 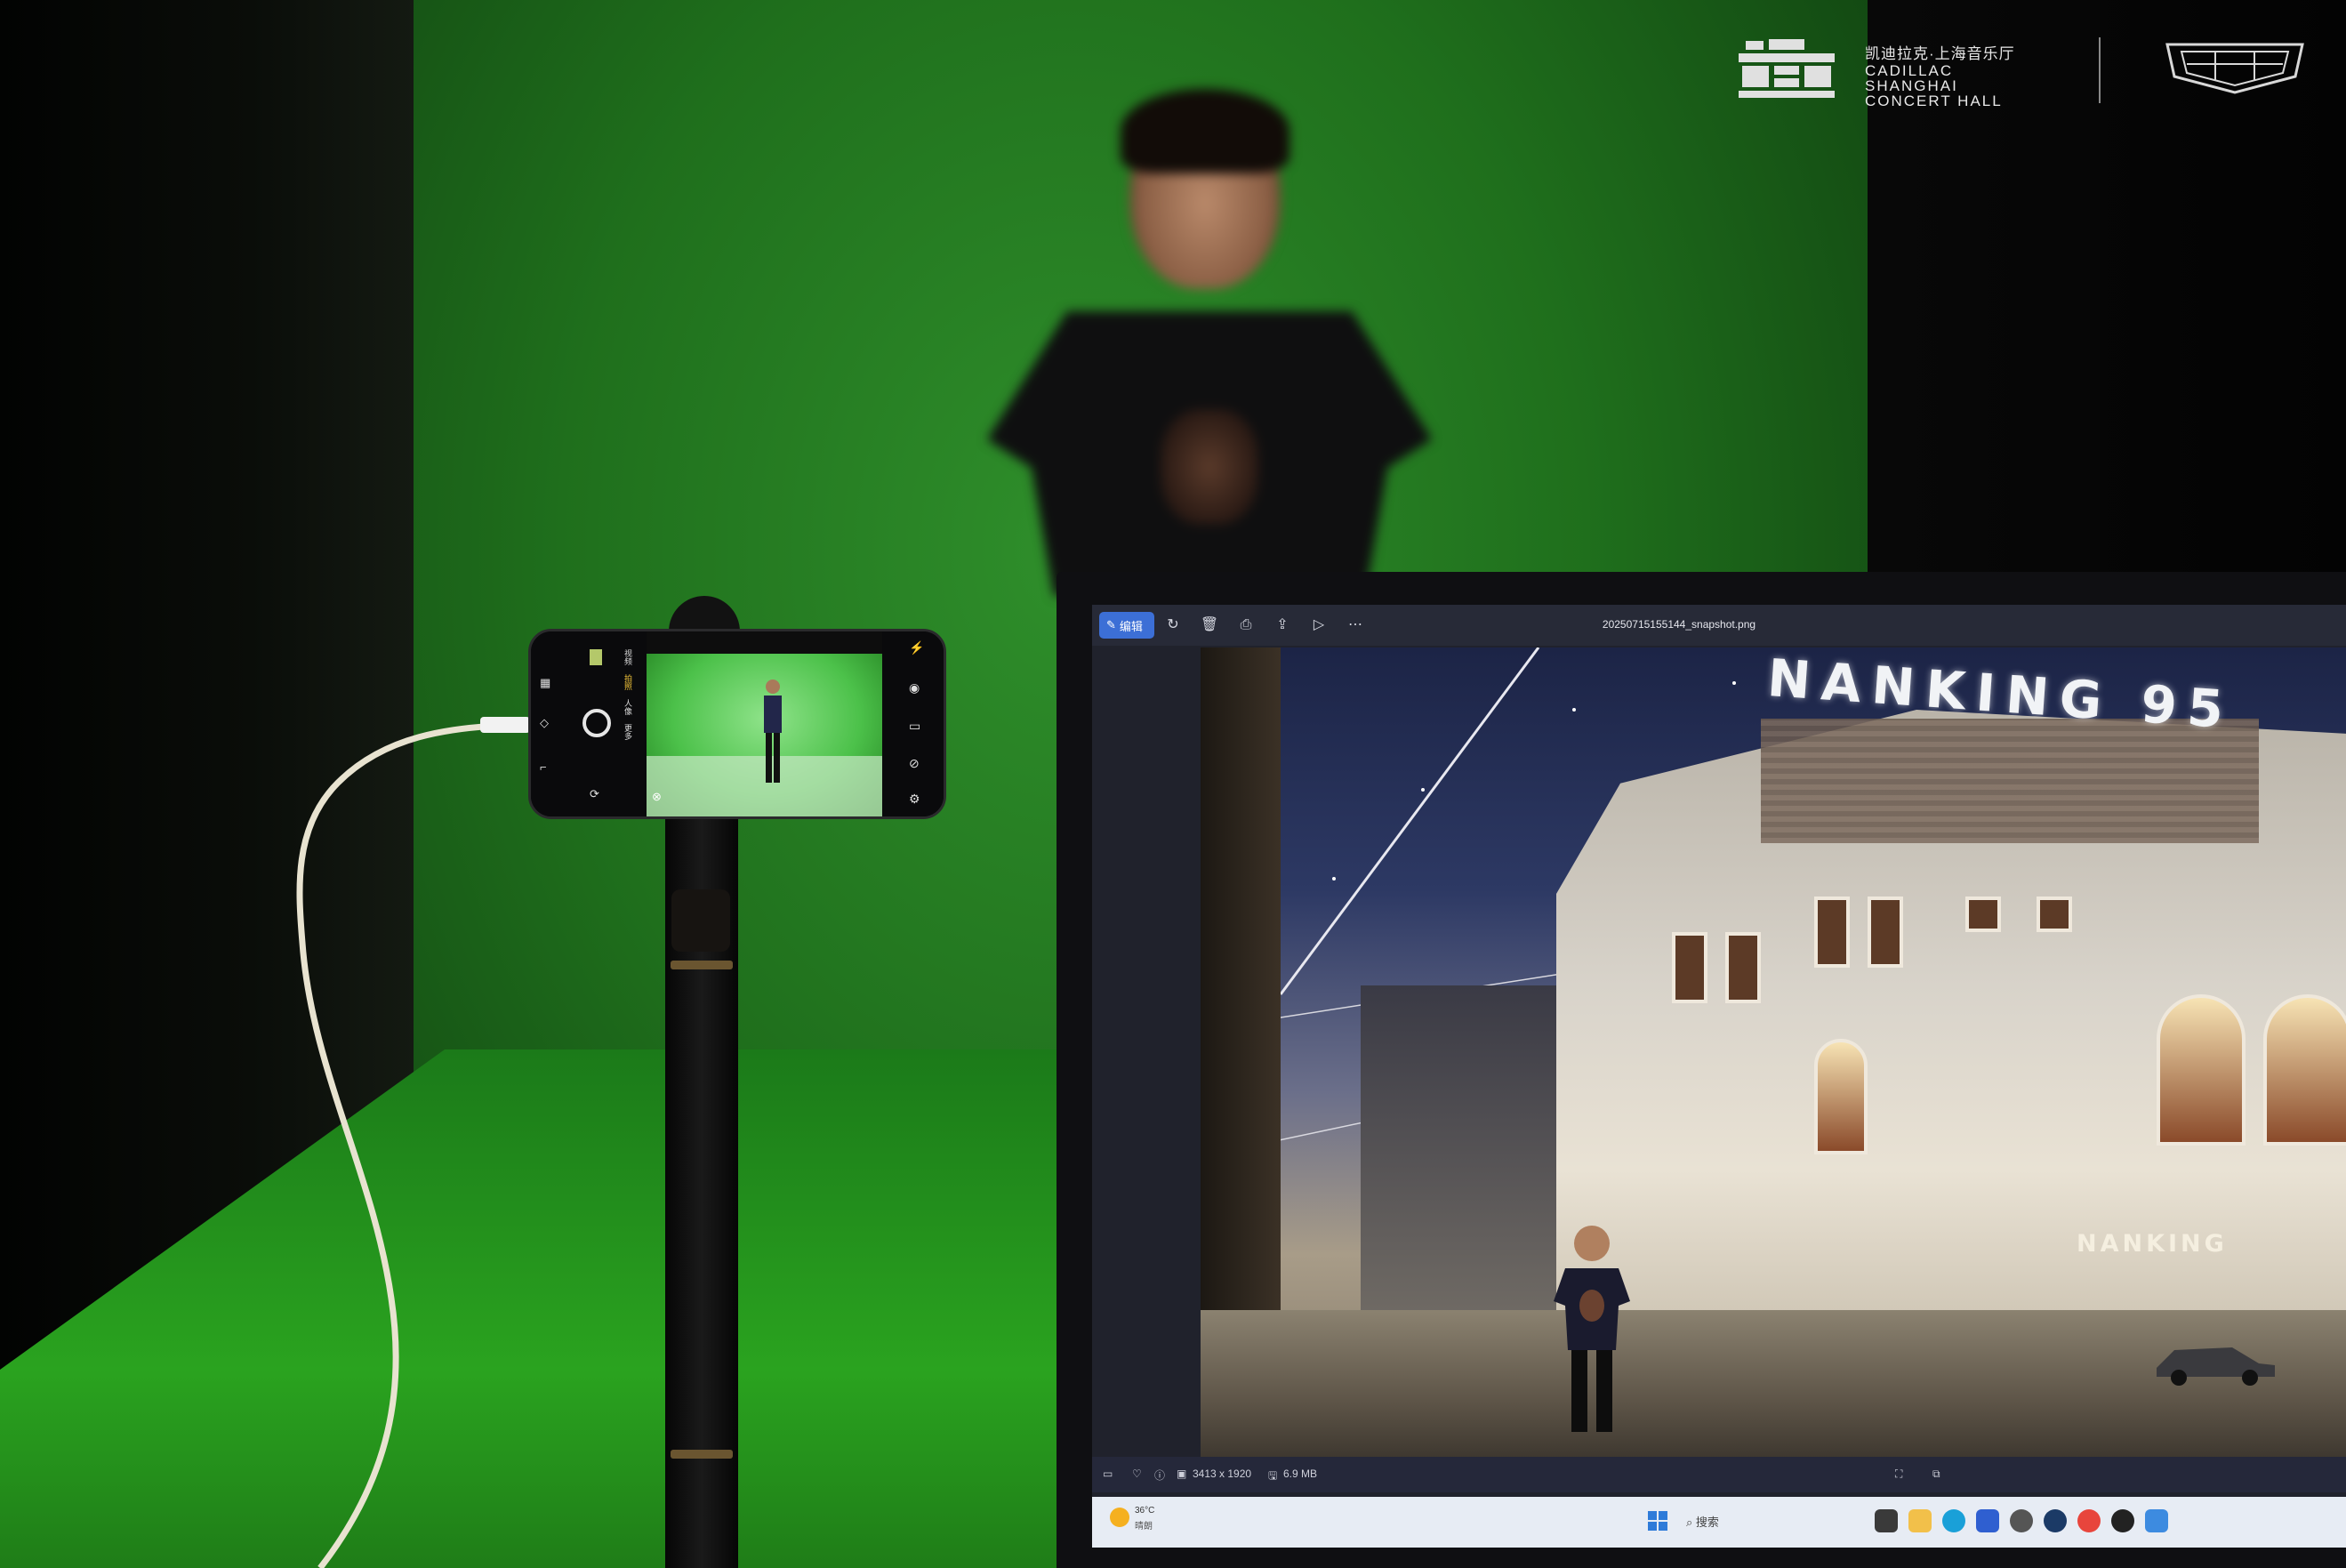 What do you see at coordinates (1111, 624) in the screenshot?
I see `edit-icon: ✎` at bounding box center [1111, 624].